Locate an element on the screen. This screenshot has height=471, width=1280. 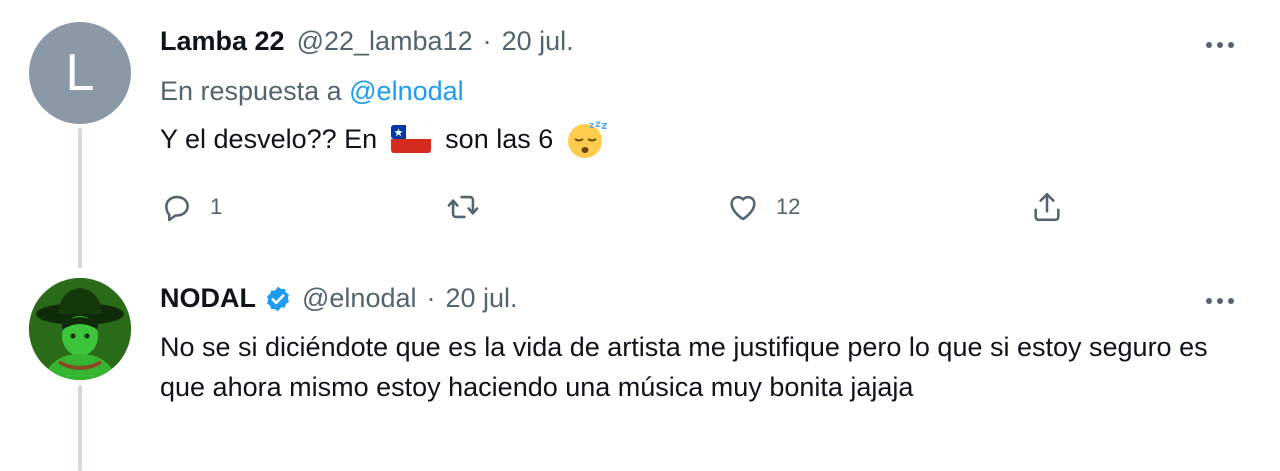
avatar: L is located at coordinates (80, 73).